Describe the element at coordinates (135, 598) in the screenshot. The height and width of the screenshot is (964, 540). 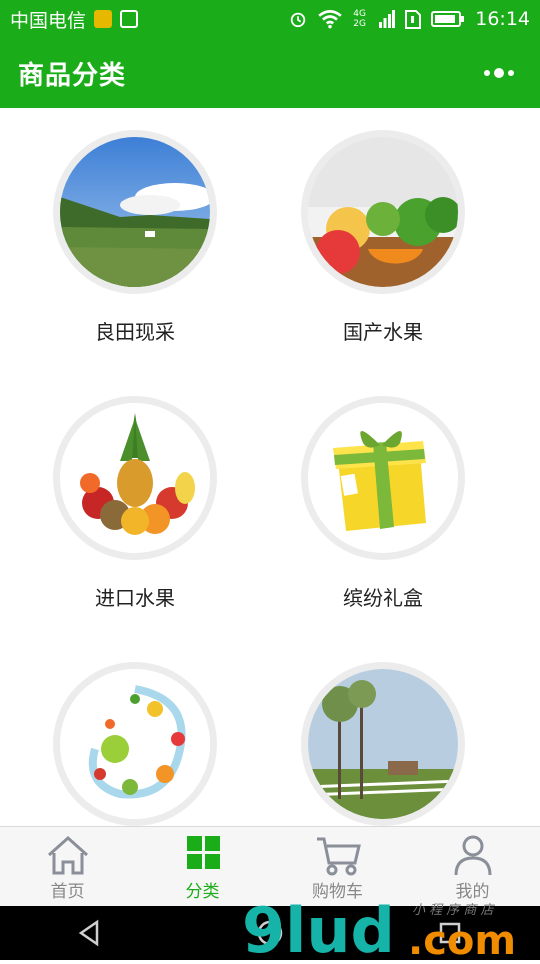
I see `category-label: 进口水果` at that location.